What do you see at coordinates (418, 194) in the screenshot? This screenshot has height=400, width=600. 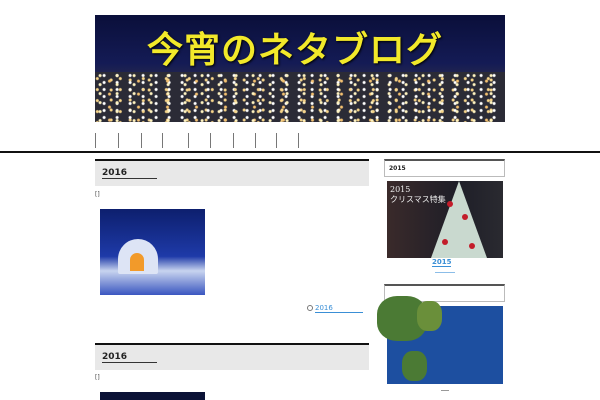 I see `banner-caption: 2015 クリスマス特集` at bounding box center [418, 194].